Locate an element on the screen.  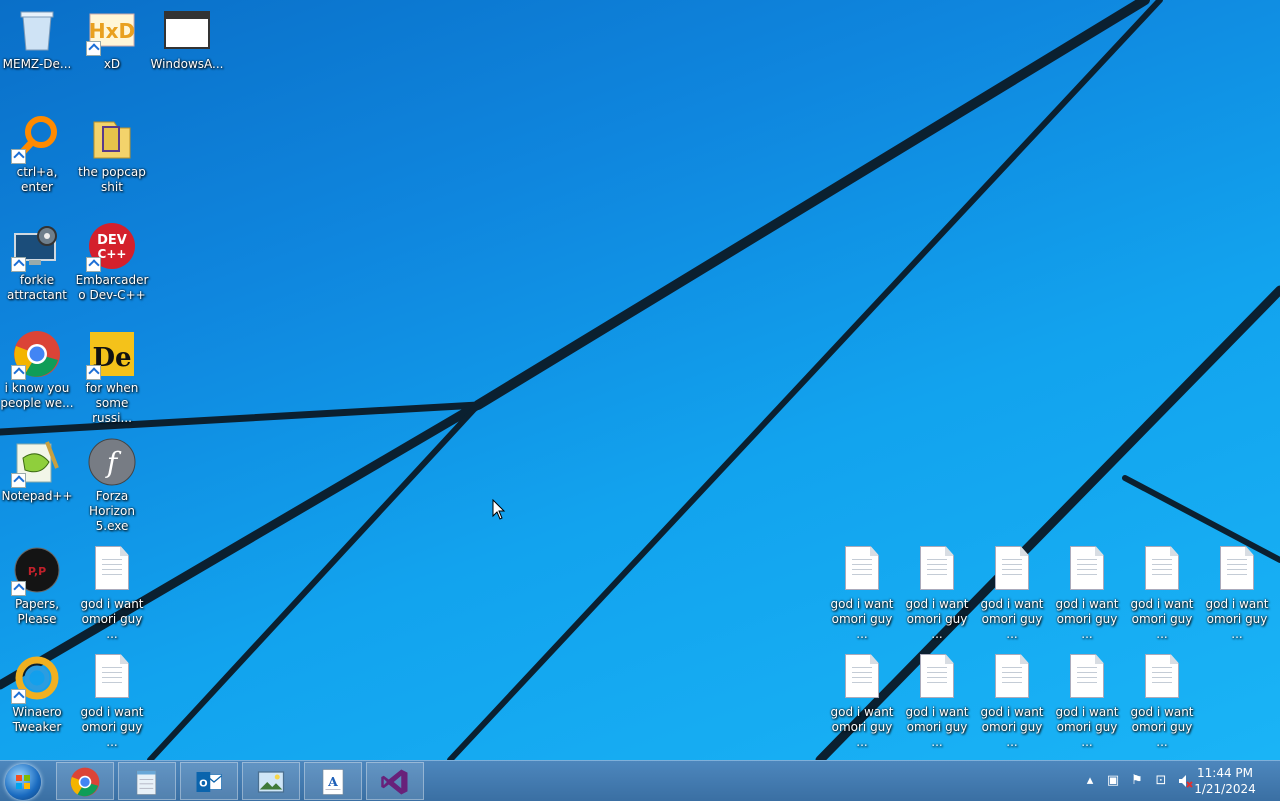
desktop-icon-devcpp: DEV C++ Embarcadero Dev-C++ is located at coordinates (112, 266).